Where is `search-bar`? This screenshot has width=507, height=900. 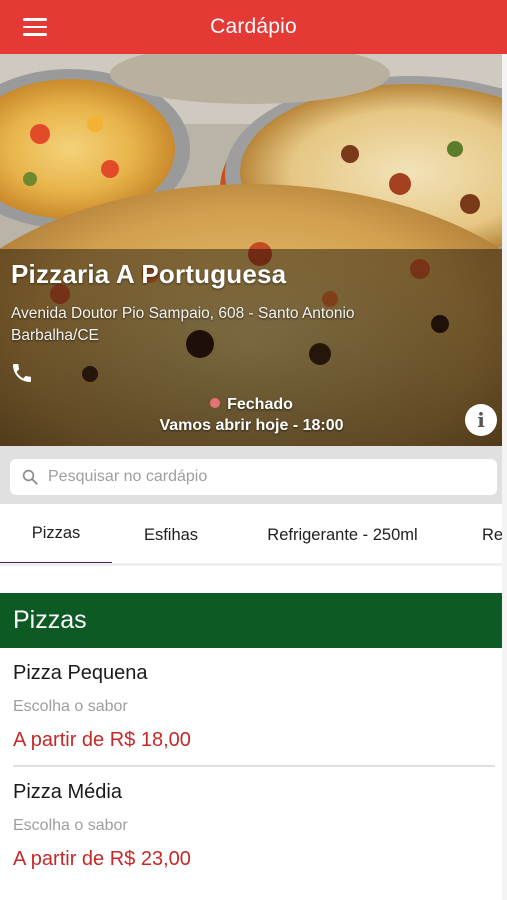 search-bar is located at coordinates (251, 475).